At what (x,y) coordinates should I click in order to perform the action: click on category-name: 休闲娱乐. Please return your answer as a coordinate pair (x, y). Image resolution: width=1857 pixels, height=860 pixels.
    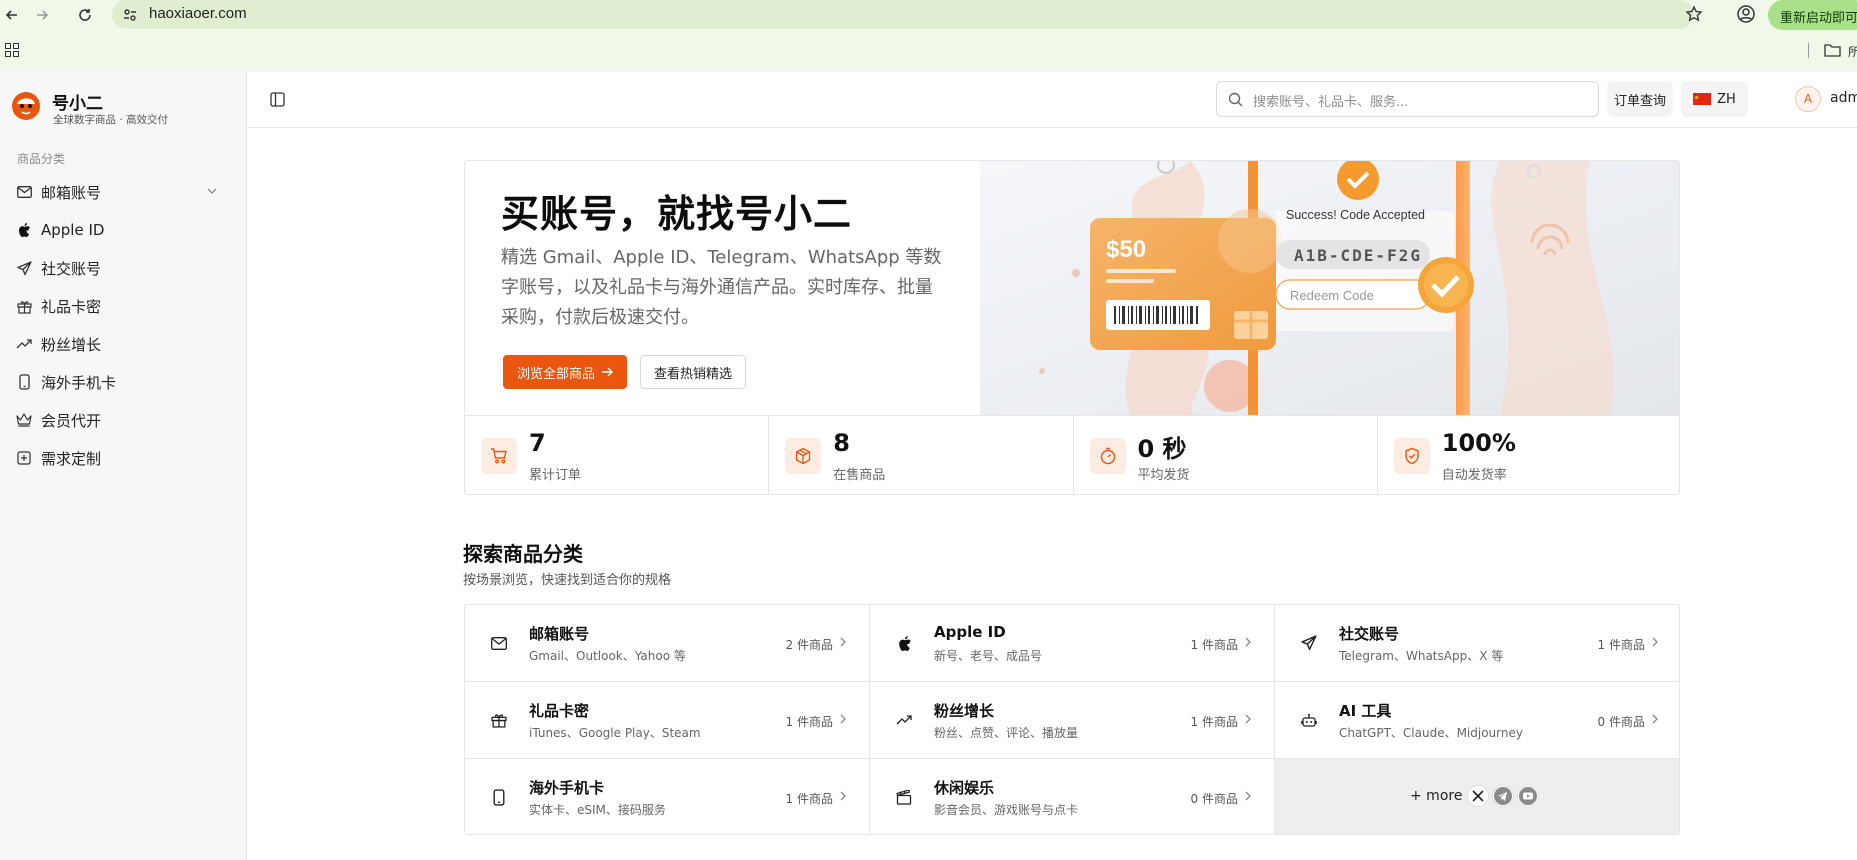
    Looking at the image, I should click on (964, 788).